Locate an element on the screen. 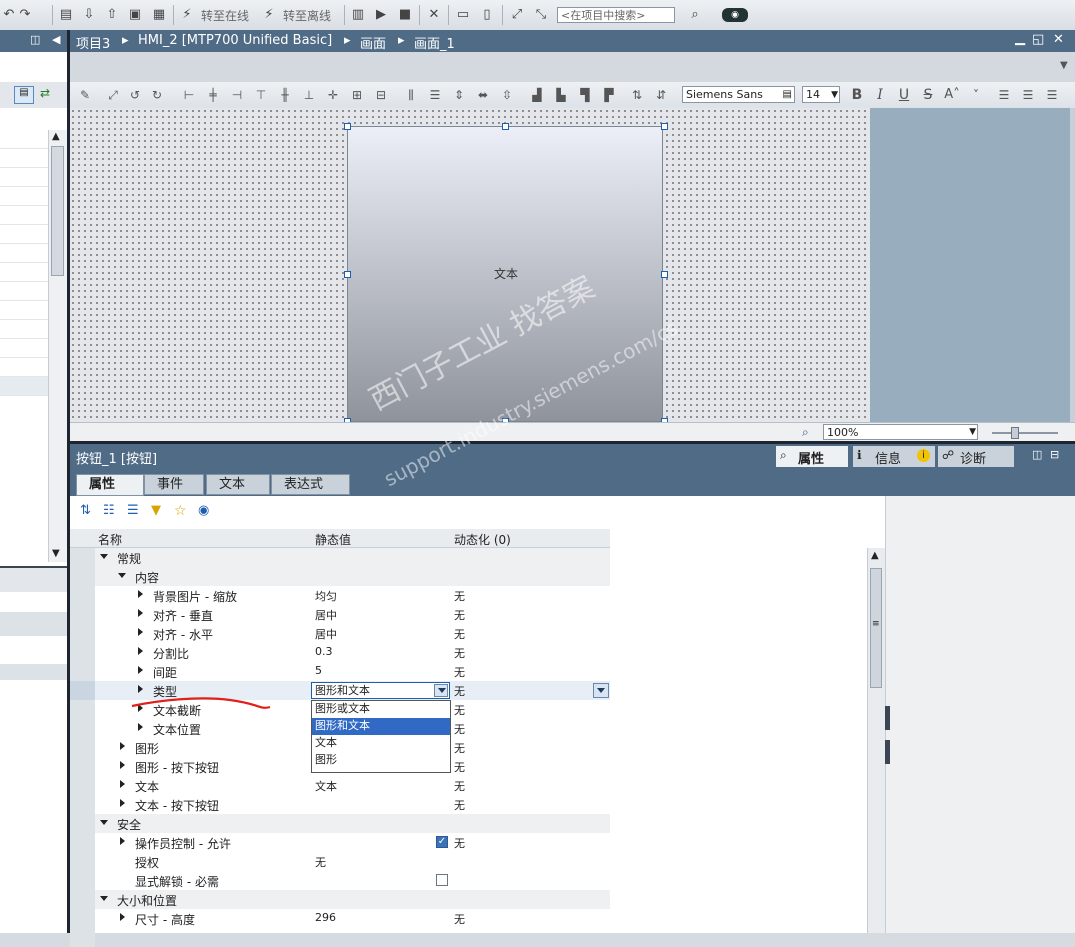 This screenshot has width=1075, height=947. same-width-icon: ⫼ is located at coordinates (411, 95).